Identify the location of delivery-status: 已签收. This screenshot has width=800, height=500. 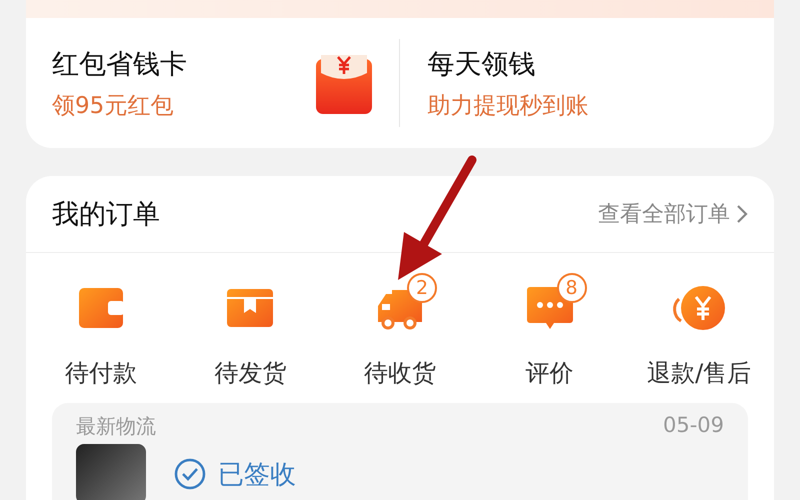
(235, 474).